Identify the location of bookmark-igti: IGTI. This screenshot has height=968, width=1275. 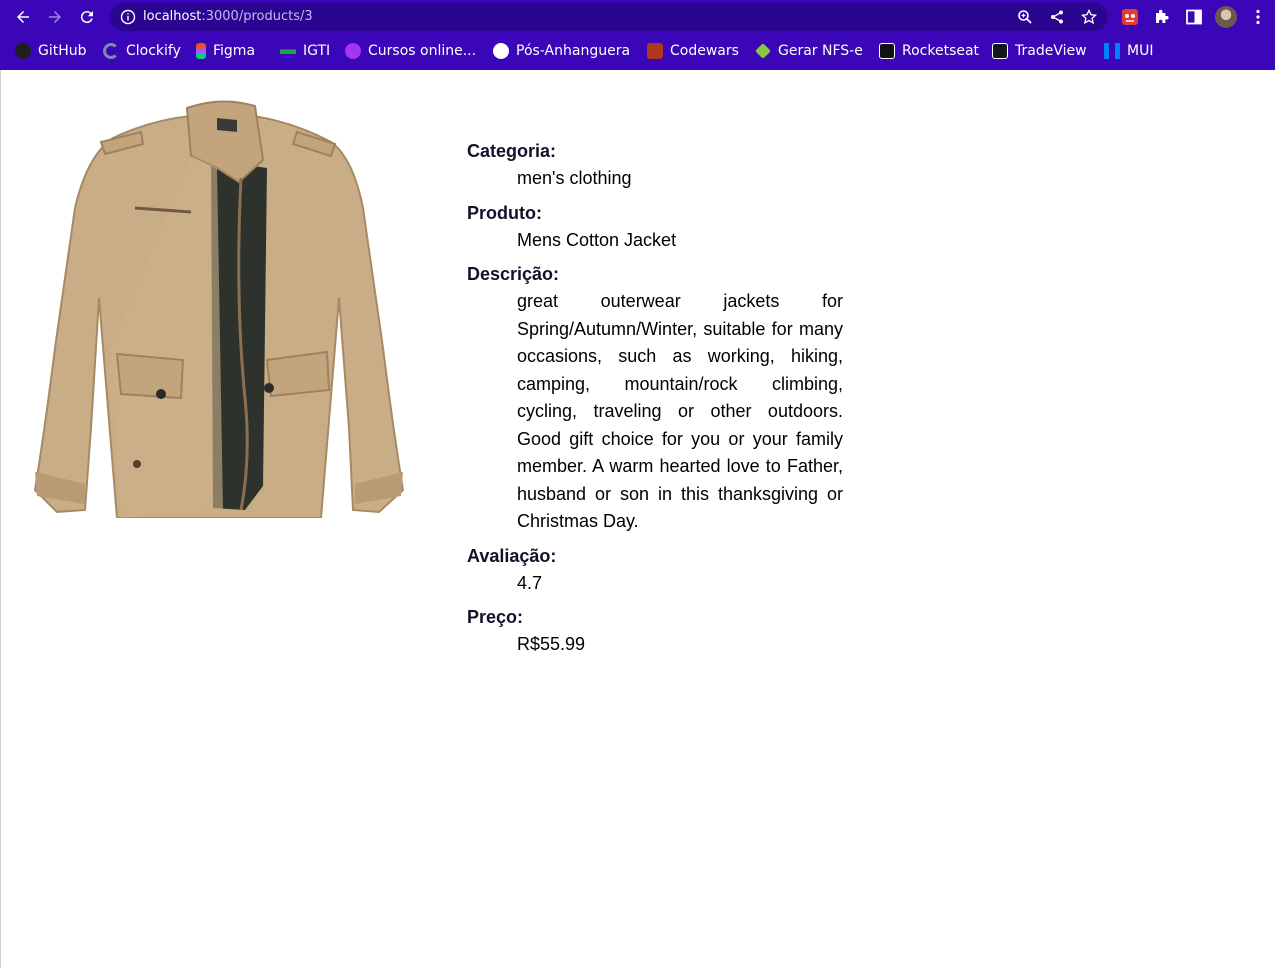
(305, 51).